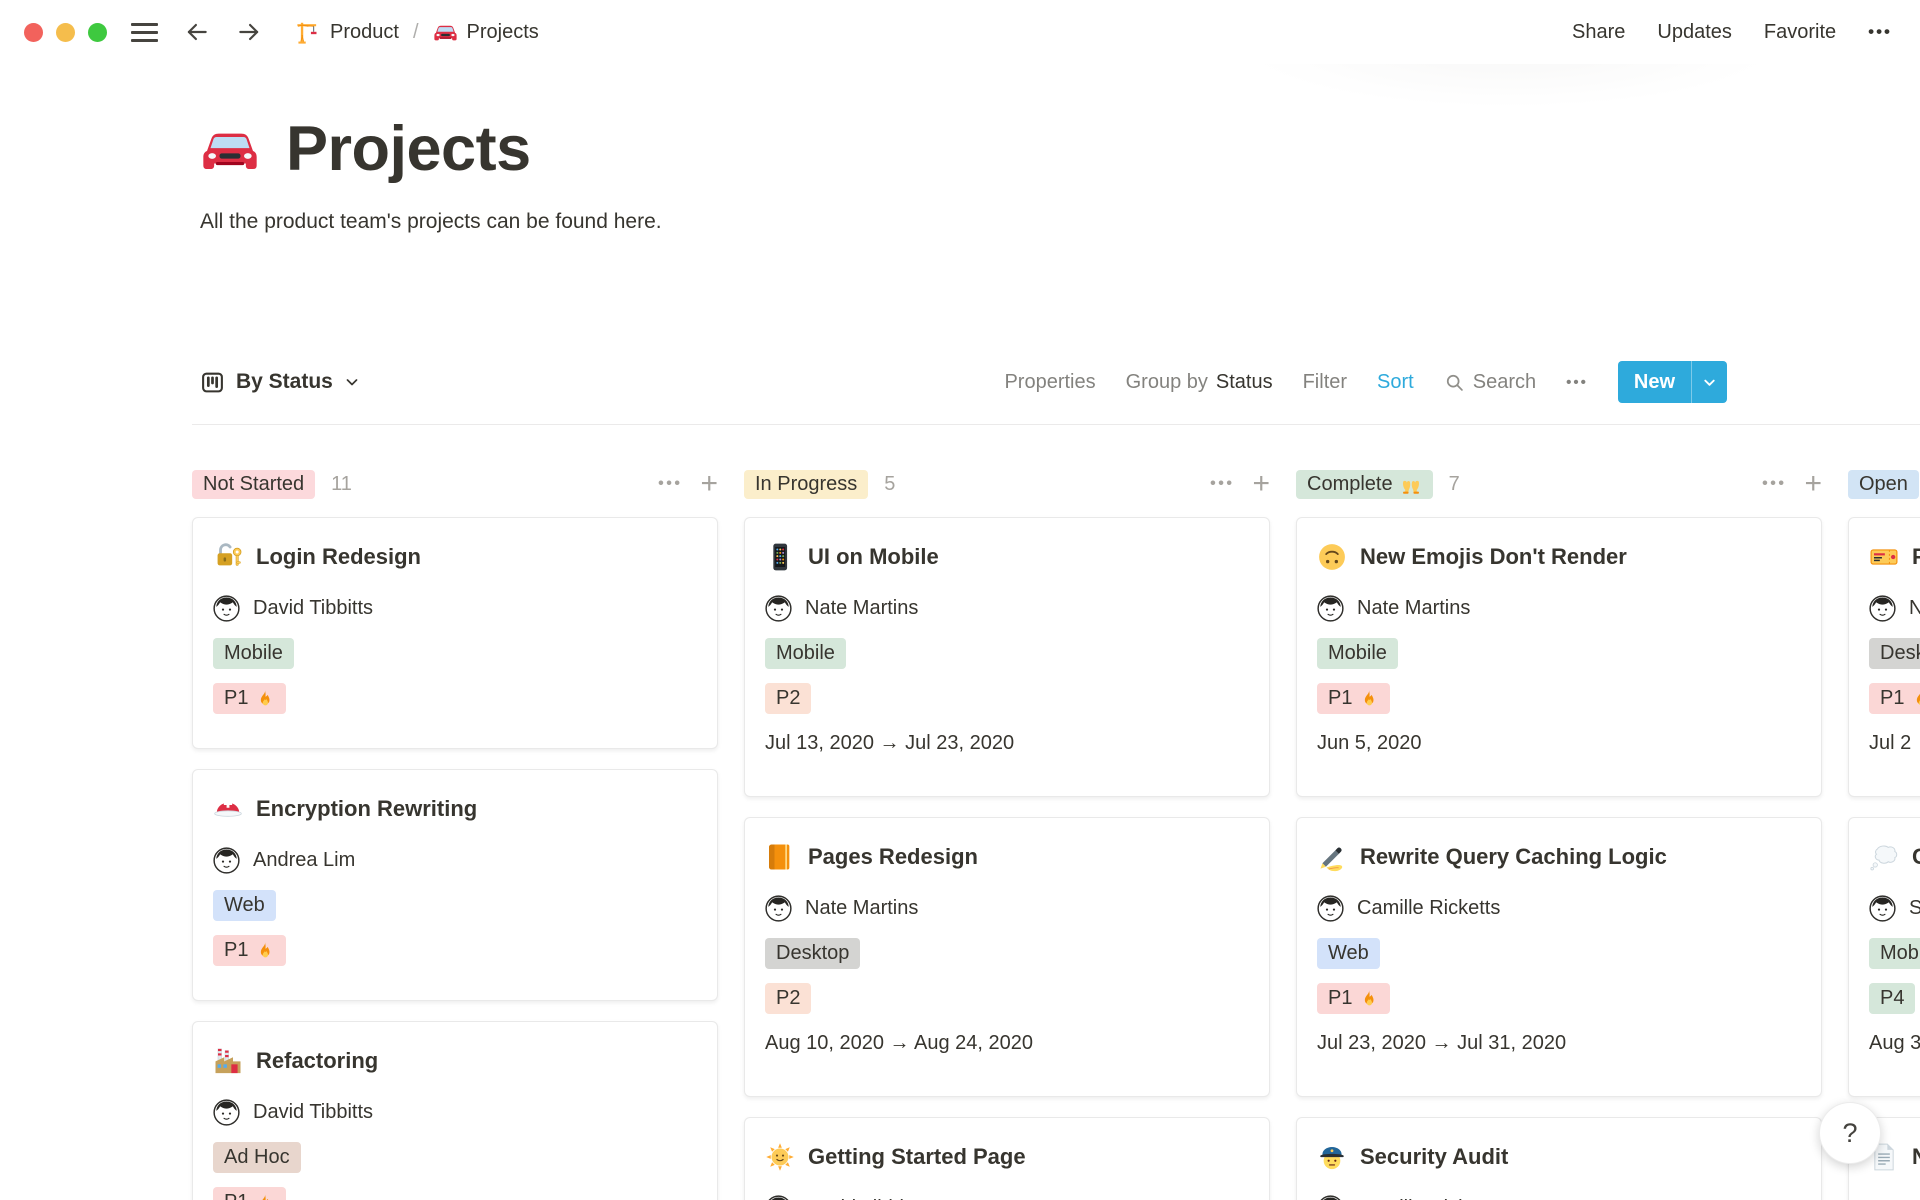  I want to click on column-status-label: Not Started, so click(254, 483).